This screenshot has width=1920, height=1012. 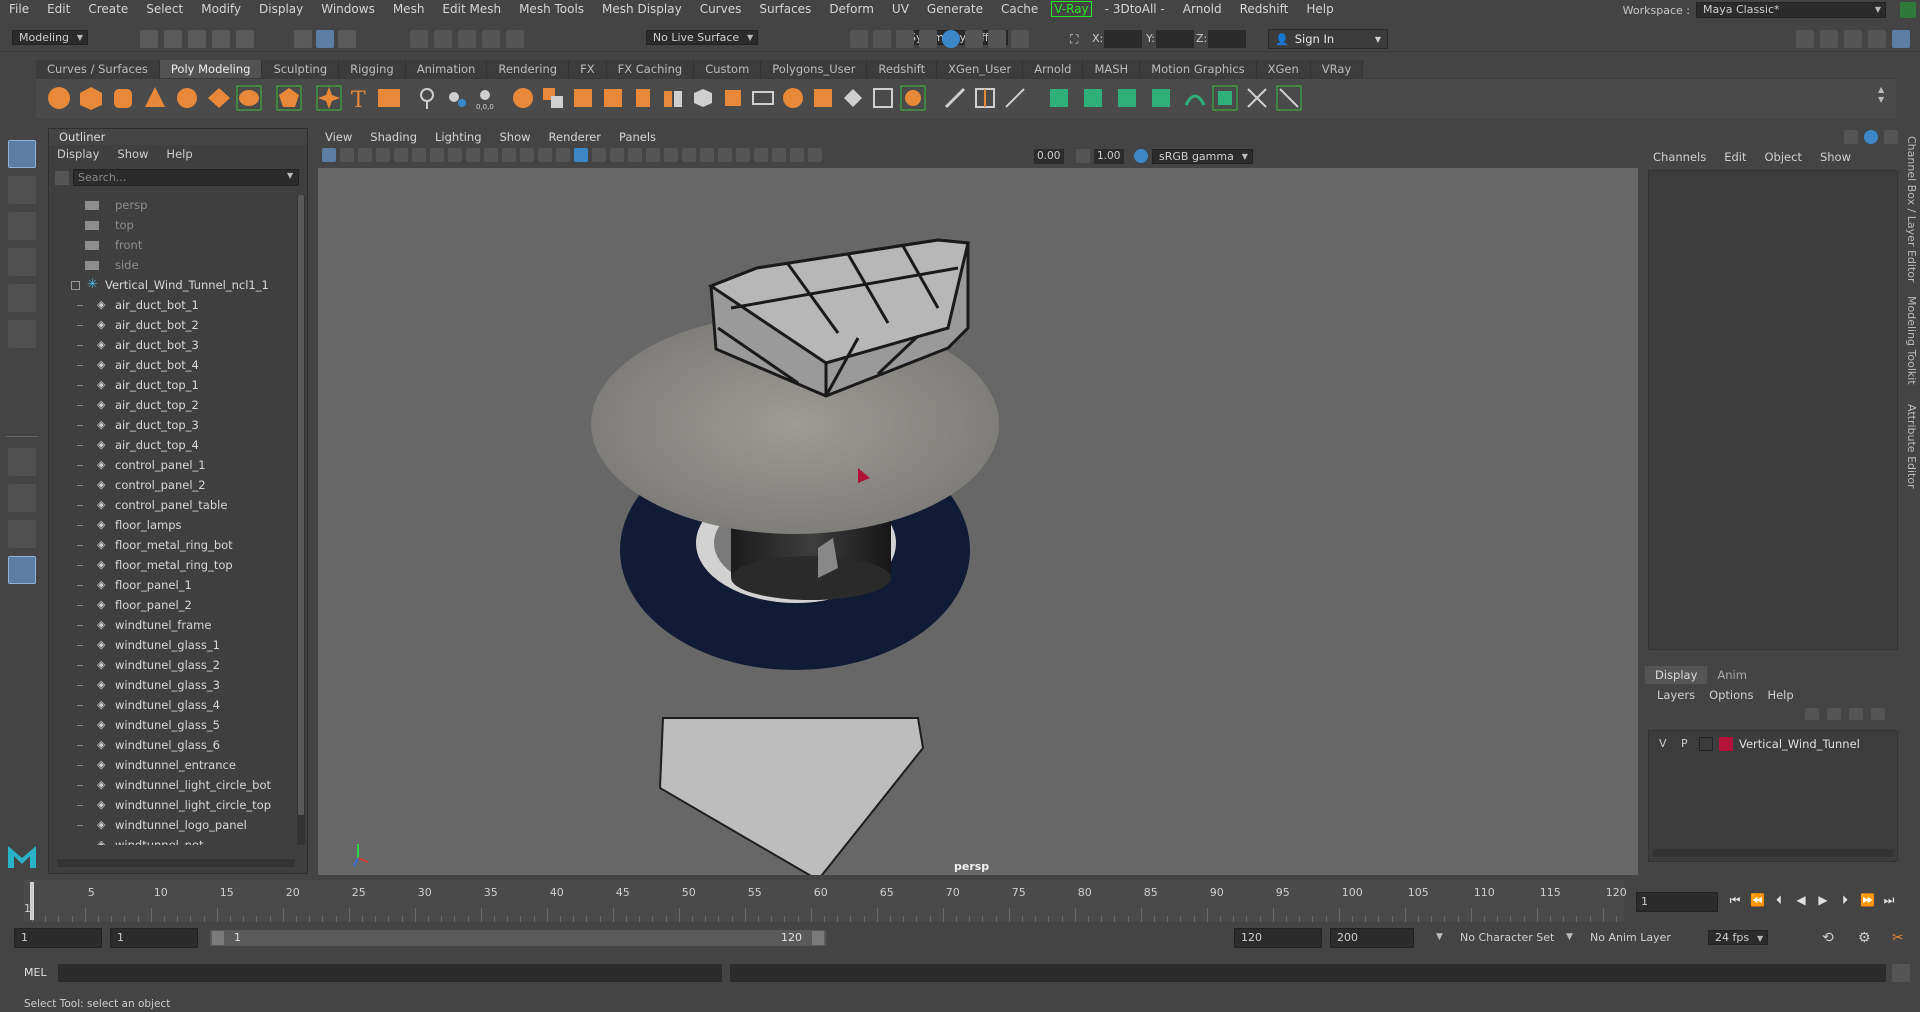 What do you see at coordinates (1684, 743) in the screenshot?
I see `layer-playback-toggle: P` at bounding box center [1684, 743].